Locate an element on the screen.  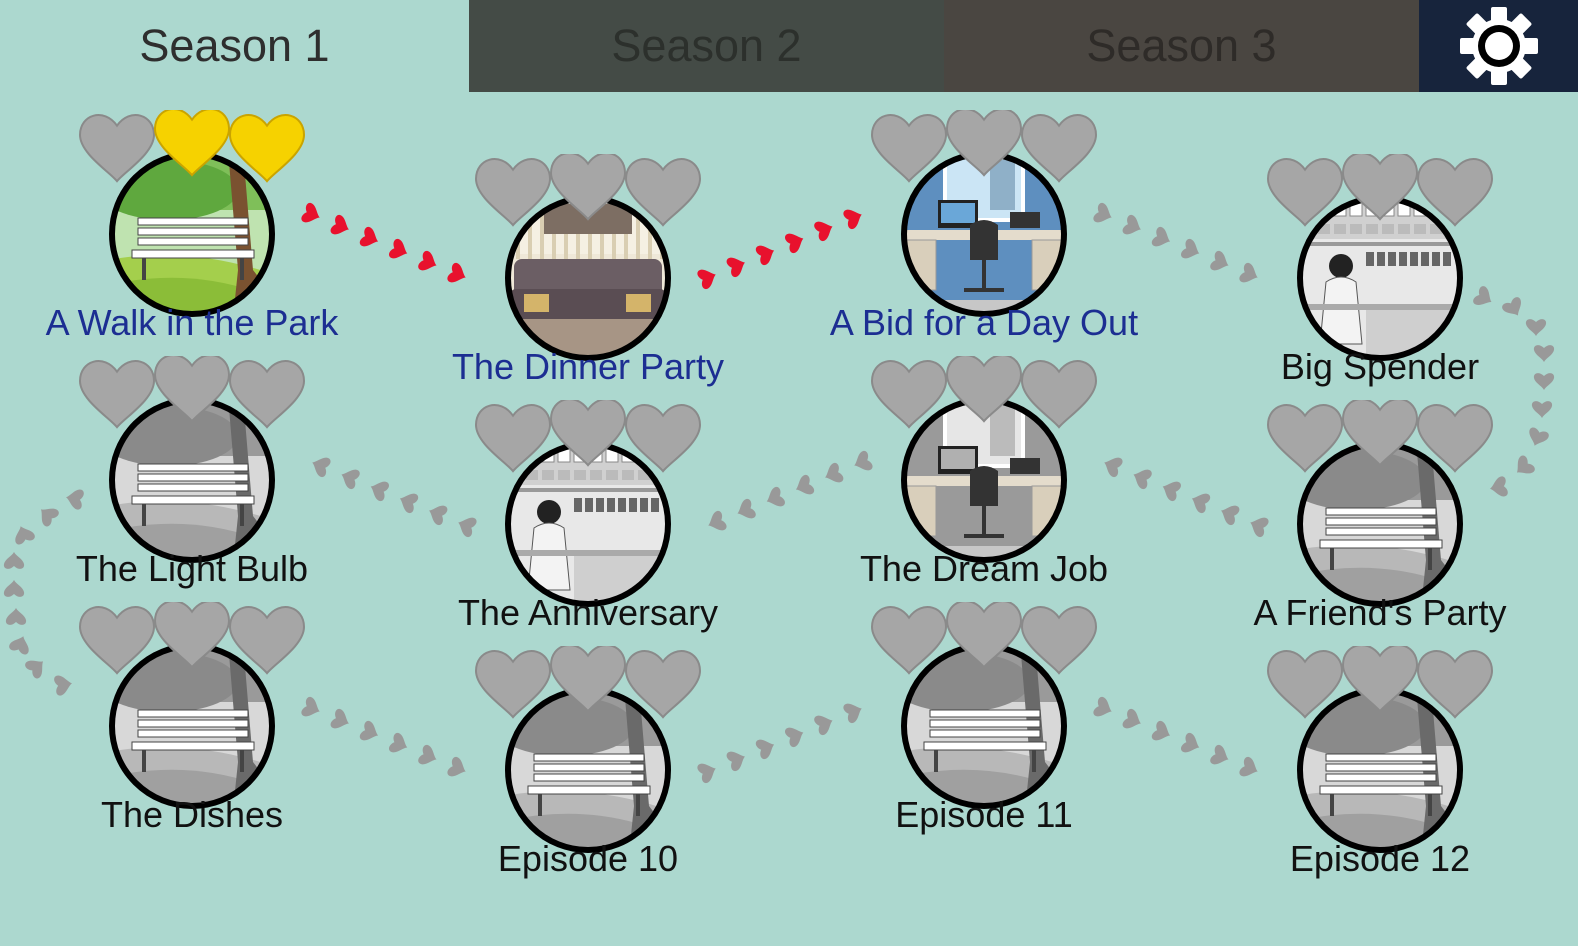
episode-12: Episode 12 is located at coordinates (1380, 796).